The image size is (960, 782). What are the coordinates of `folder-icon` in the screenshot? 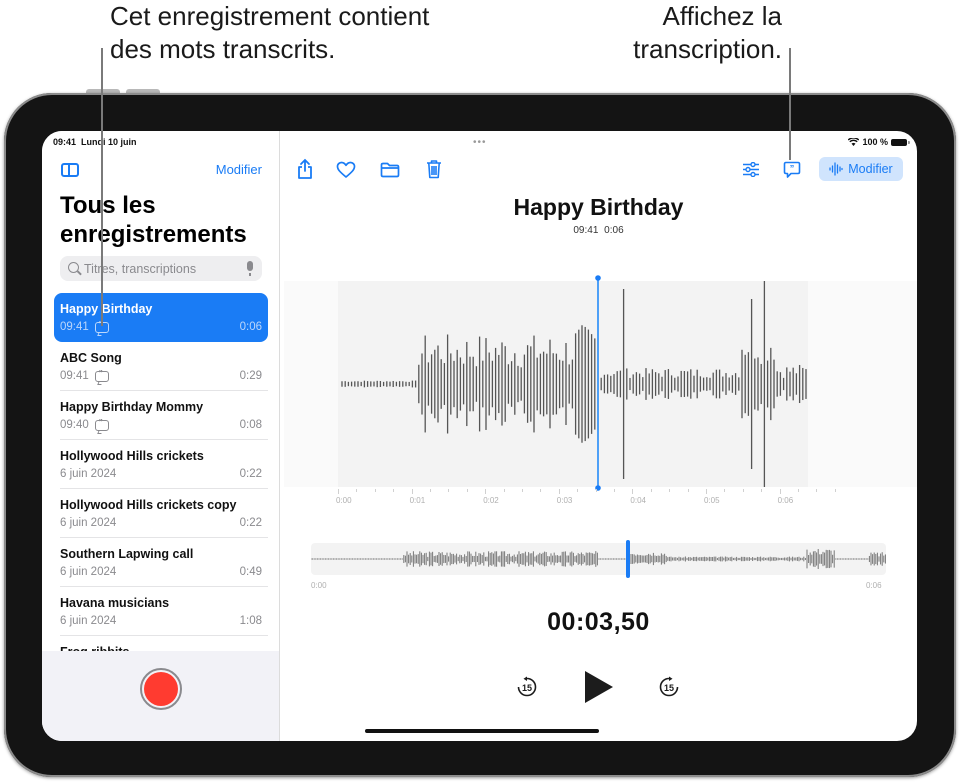 It's located at (390, 170).